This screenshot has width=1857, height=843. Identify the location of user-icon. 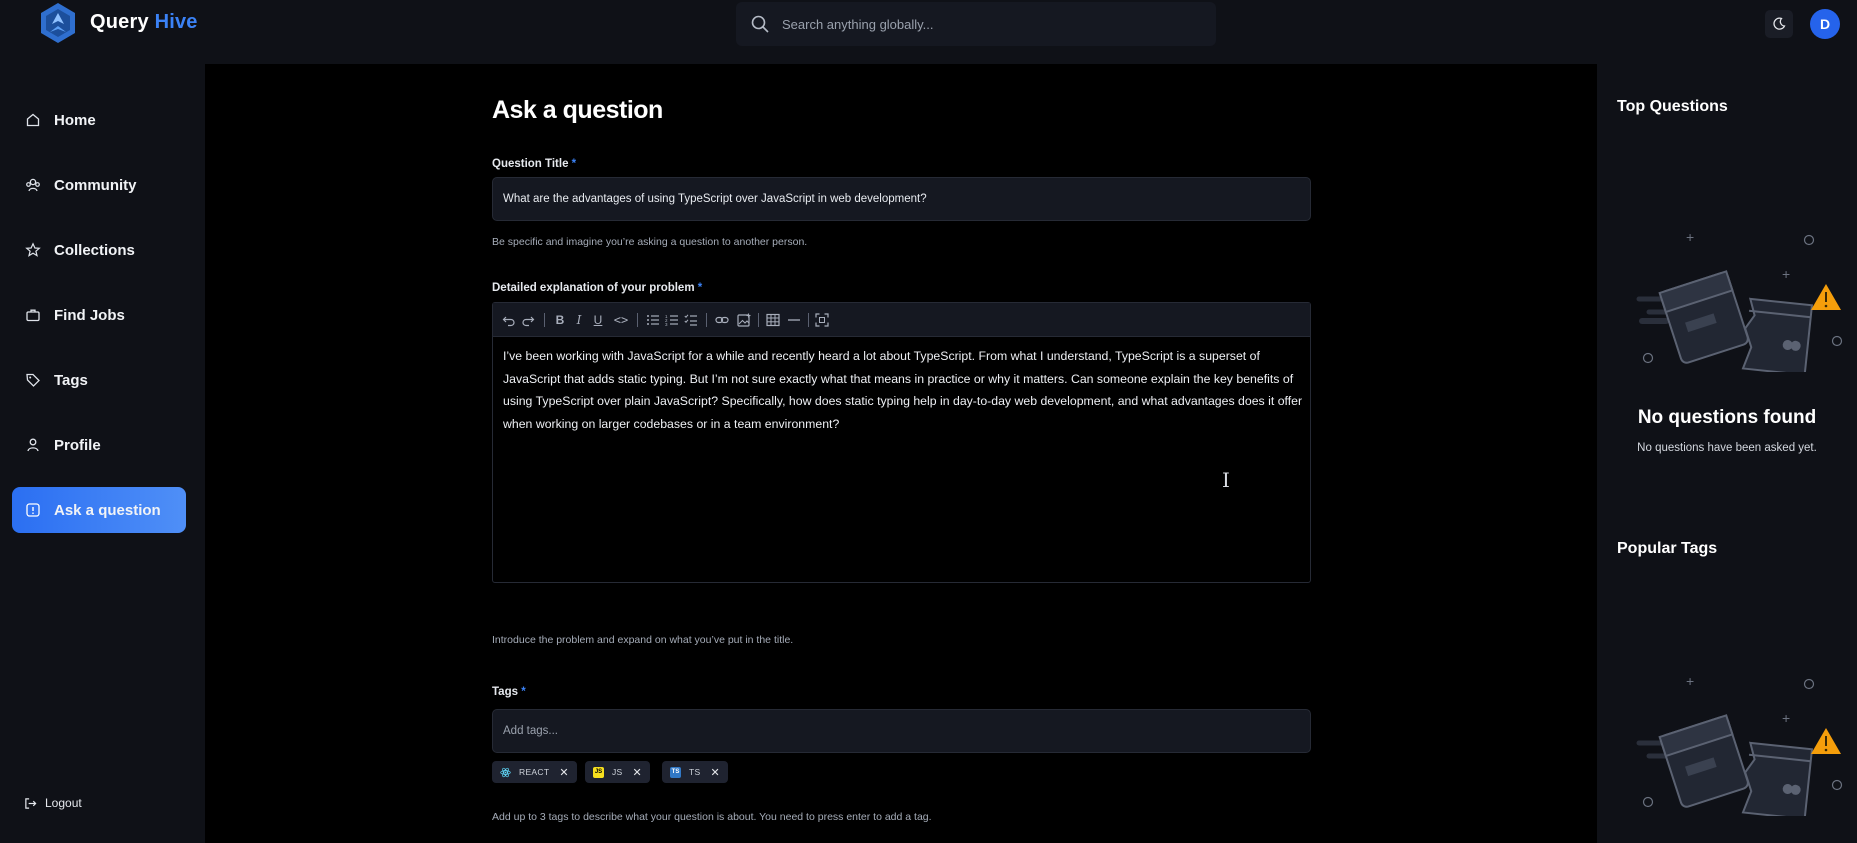
(33, 445).